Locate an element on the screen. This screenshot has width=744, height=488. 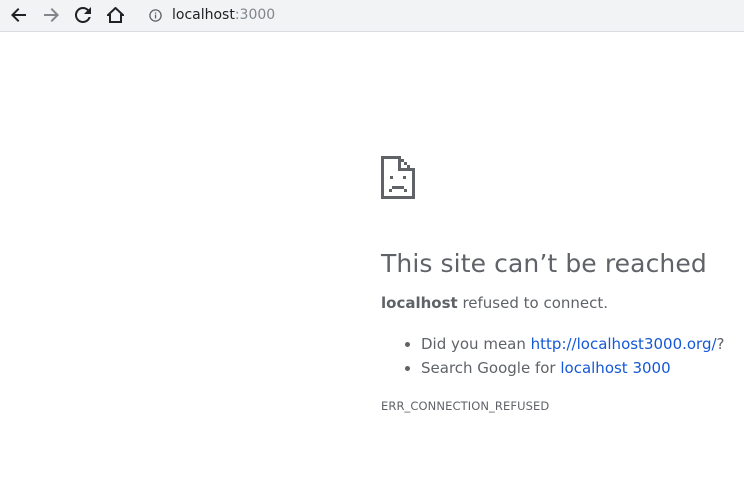
home-icon is located at coordinates (115, 15).